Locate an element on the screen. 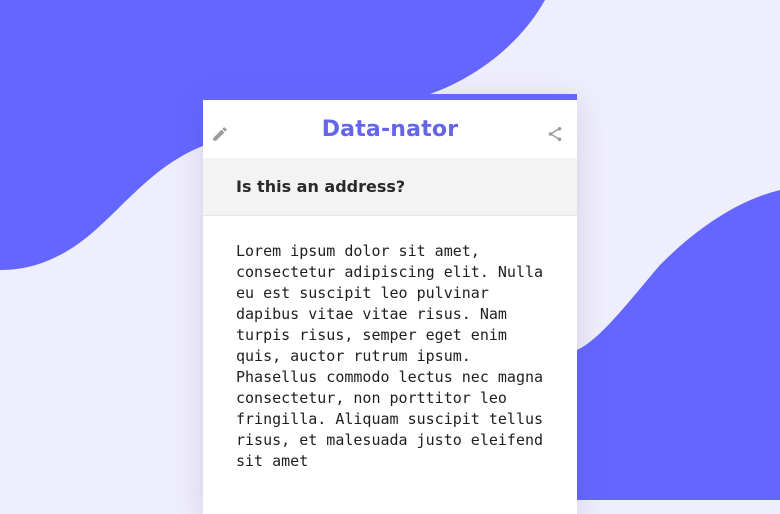 Image resolution: width=780 pixels, height=514 pixels. share-button is located at coordinates (555, 136).